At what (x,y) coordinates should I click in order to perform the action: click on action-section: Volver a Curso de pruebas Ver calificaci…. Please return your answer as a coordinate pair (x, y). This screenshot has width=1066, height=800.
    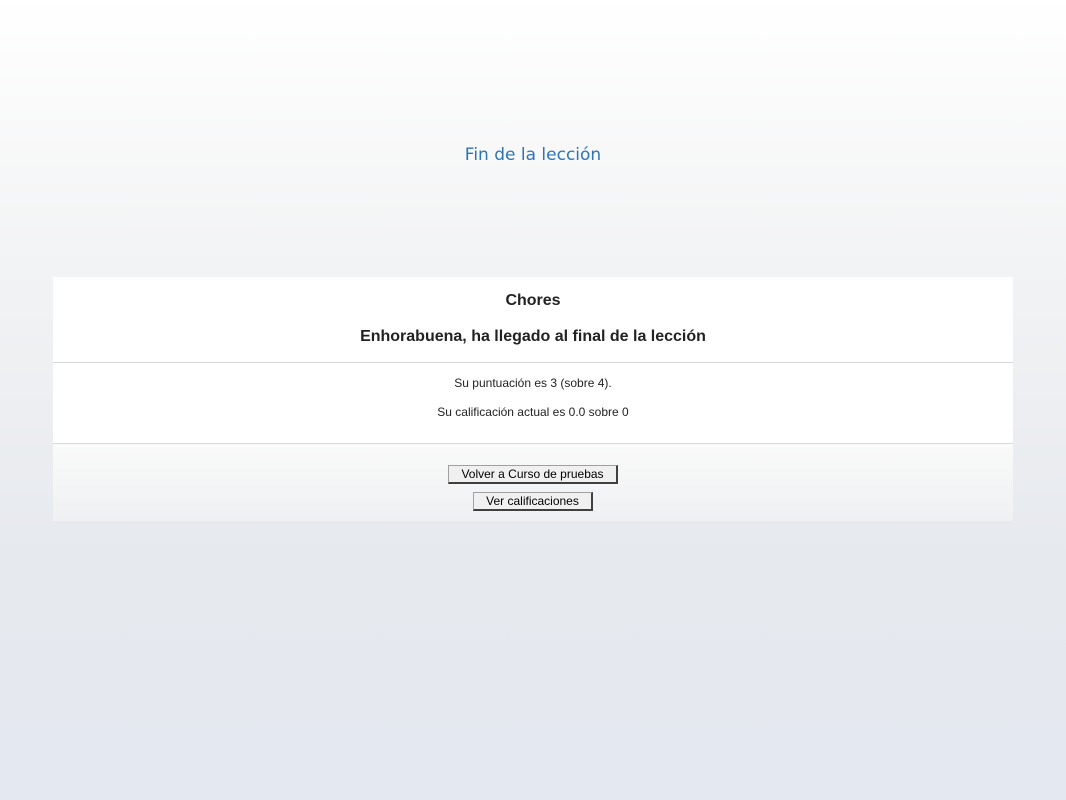
    Looking at the image, I should click on (533, 482).